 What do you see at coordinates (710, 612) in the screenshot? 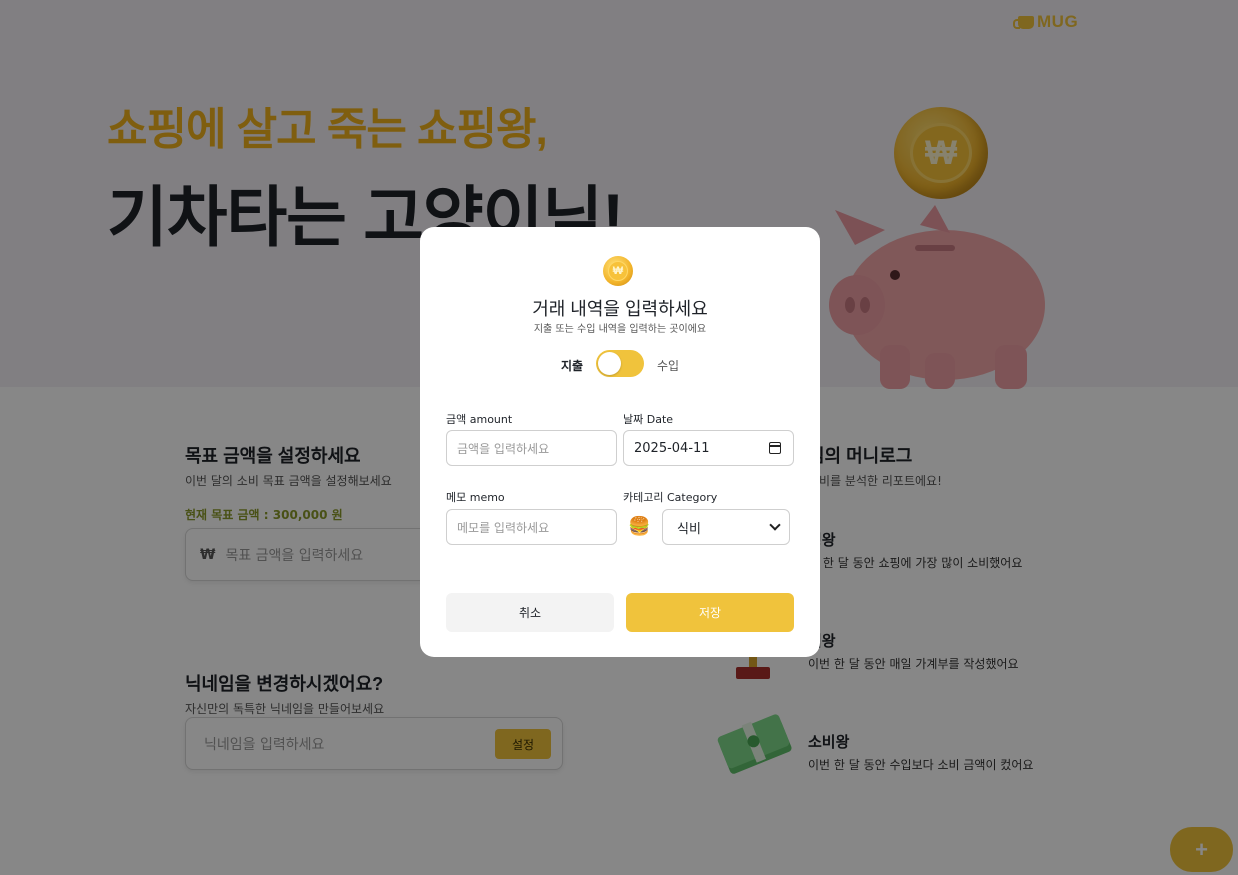
I see `save-button: 저장` at bounding box center [710, 612].